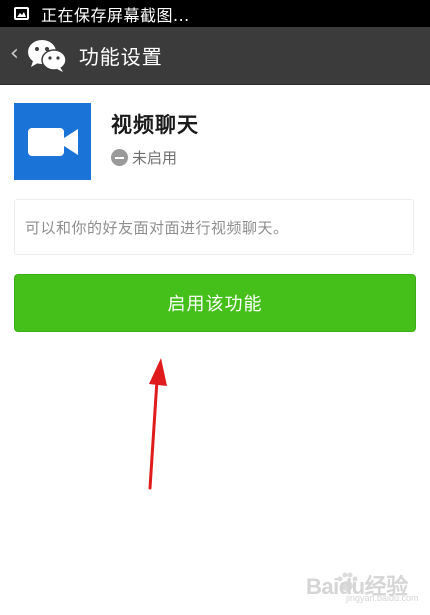  Describe the element at coordinates (215, 303) in the screenshot. I see `enable-feature-button: 启用该功能` at that location.